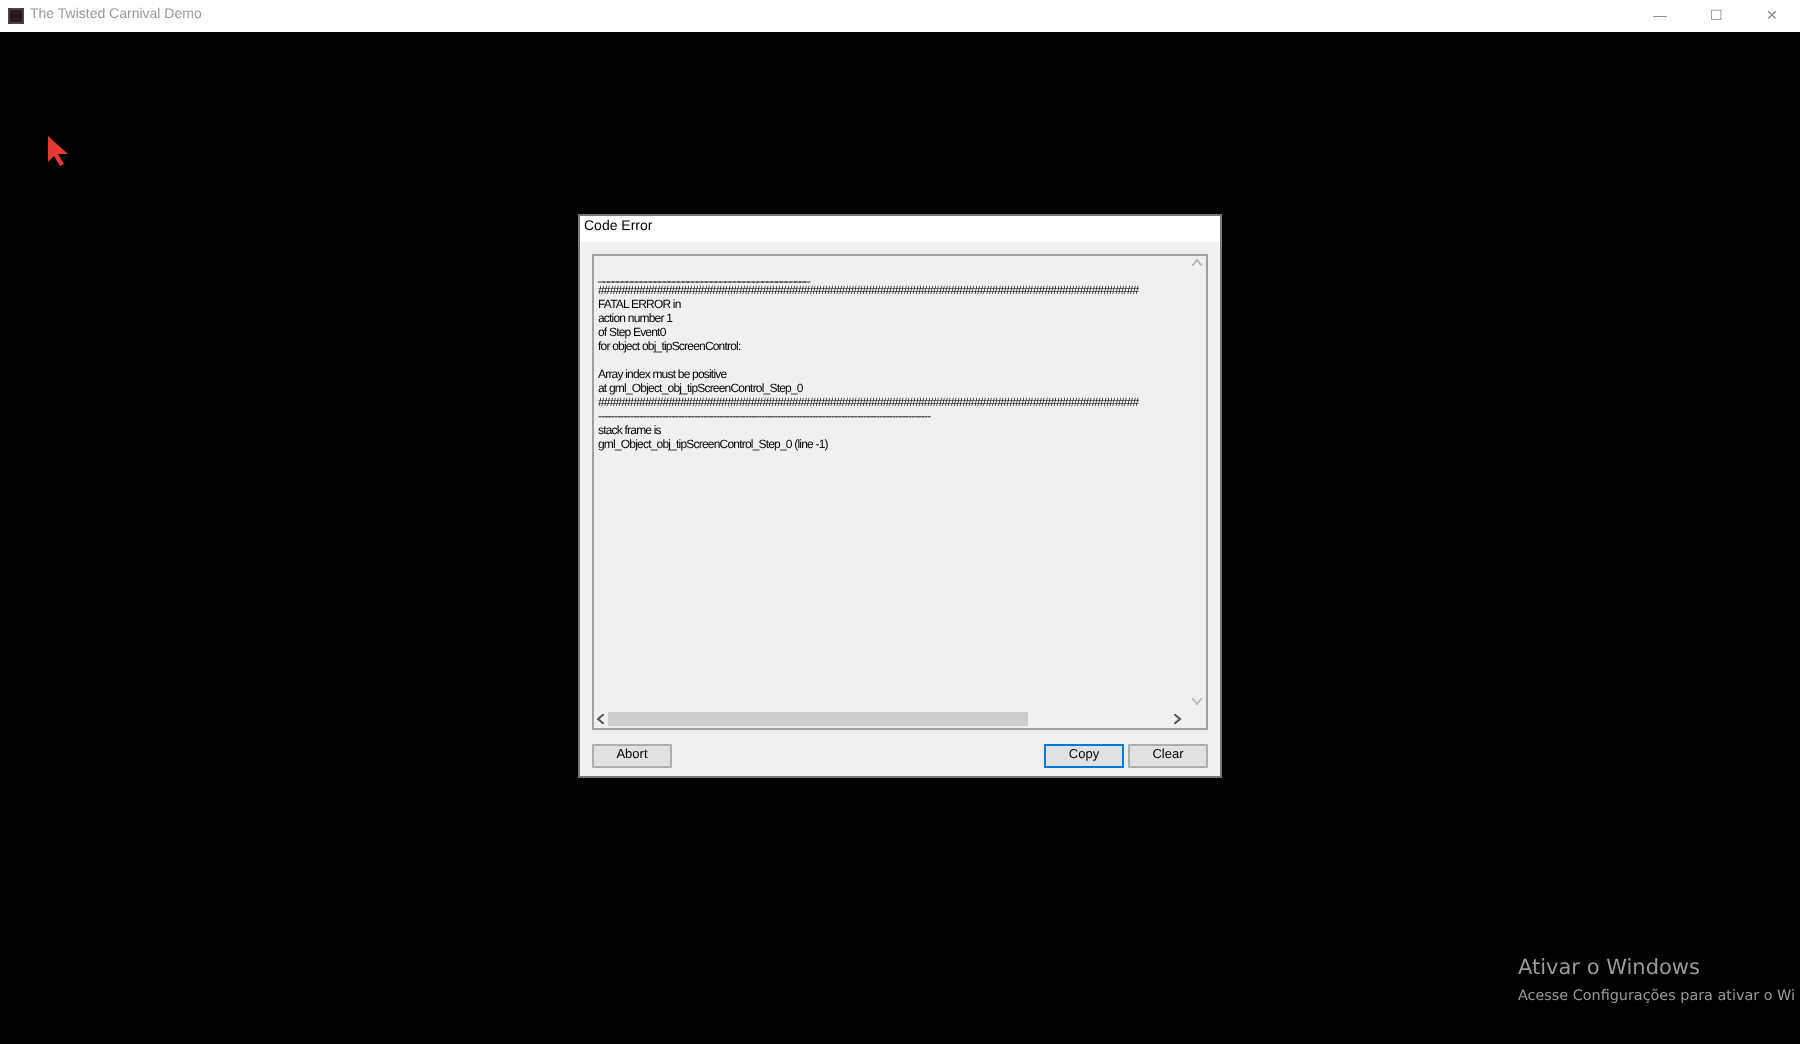  Describe the element at coordinates (1610, 969) in the screenshot. I see `activation-title: Ativar o Windows` at that location.